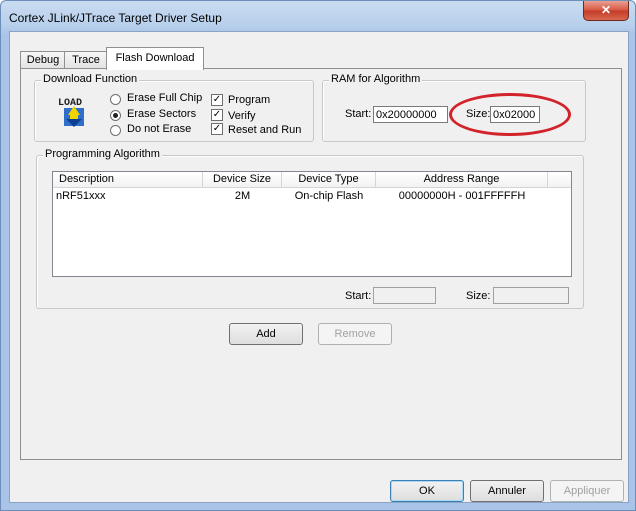 This screenshot has width=636, height=511. What do you see at coordinates (162, 114) in the screenshot?
I see `erase-sectors-label: Erase Sectors` at bounding box center [162, 114].